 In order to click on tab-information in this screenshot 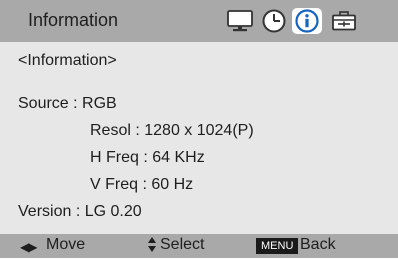, I will do `click(307, 21)`.